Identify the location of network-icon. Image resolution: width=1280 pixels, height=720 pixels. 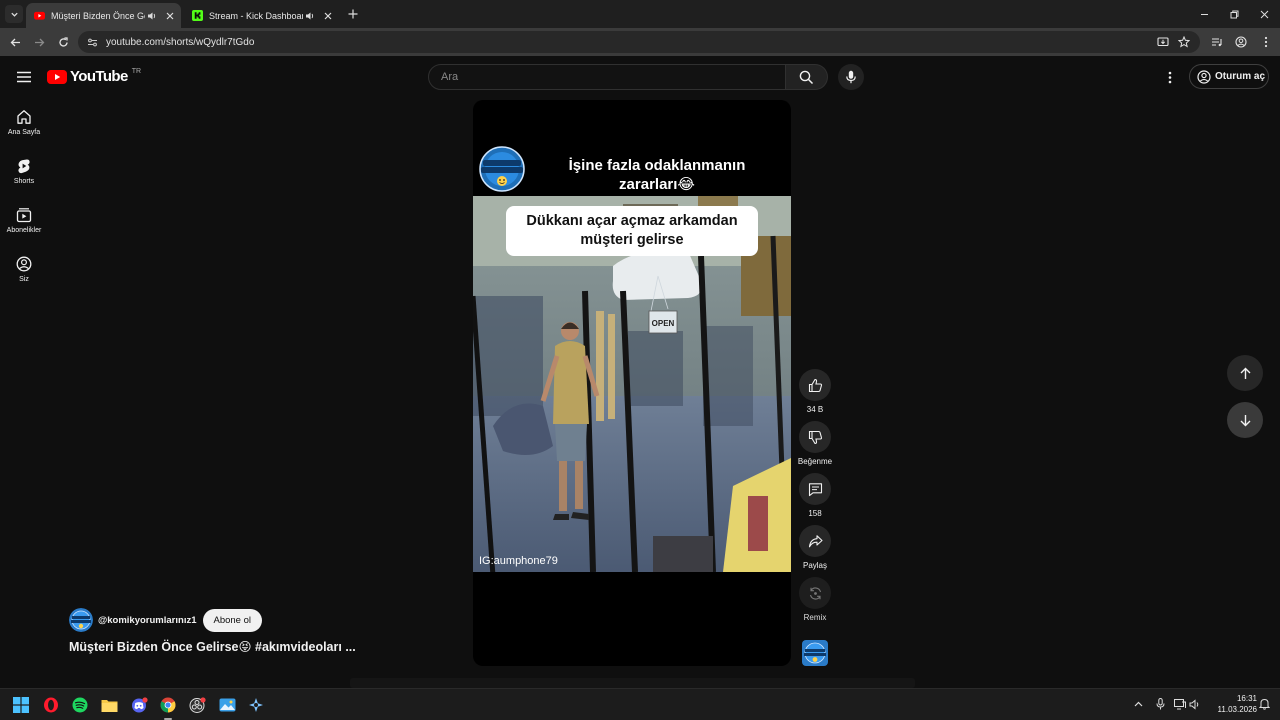
(1180, 703).